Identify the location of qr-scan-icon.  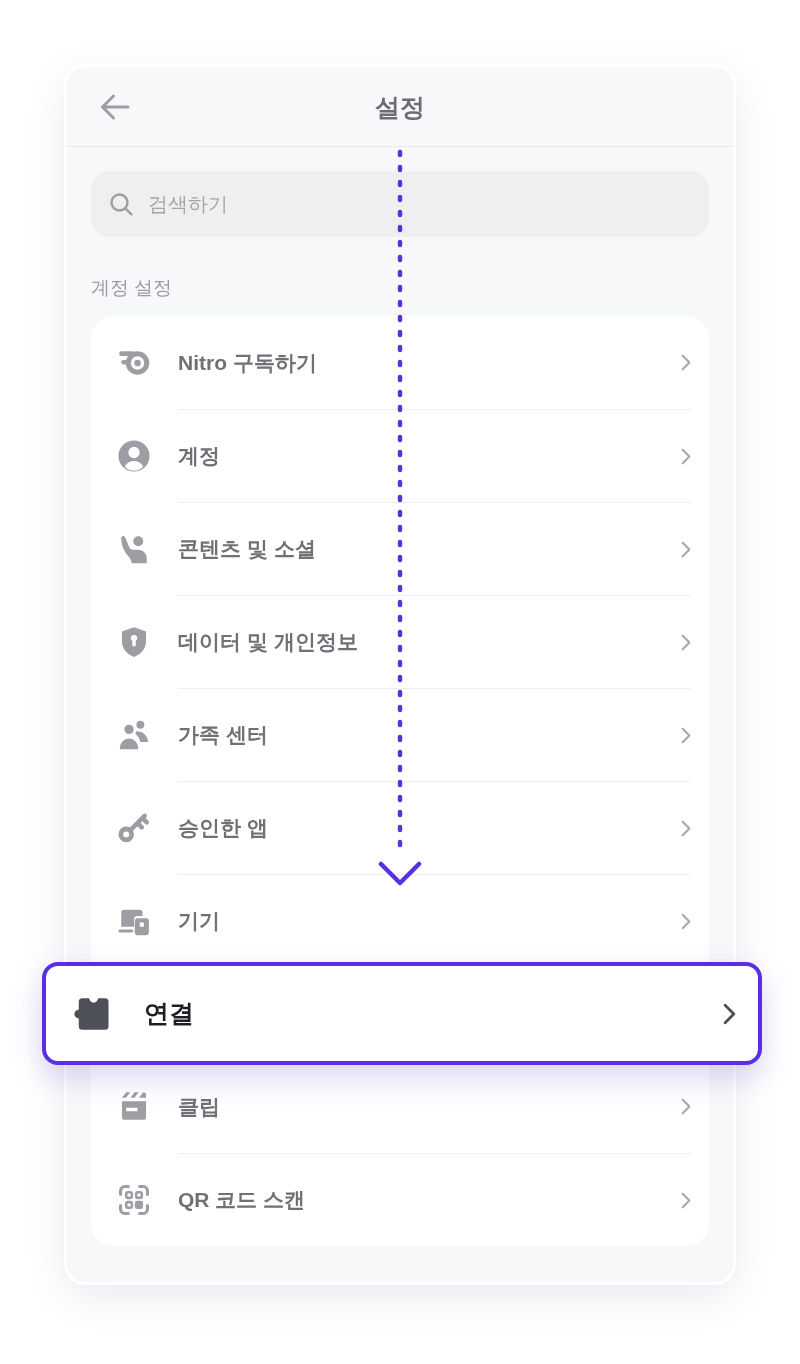
(134, 1199).